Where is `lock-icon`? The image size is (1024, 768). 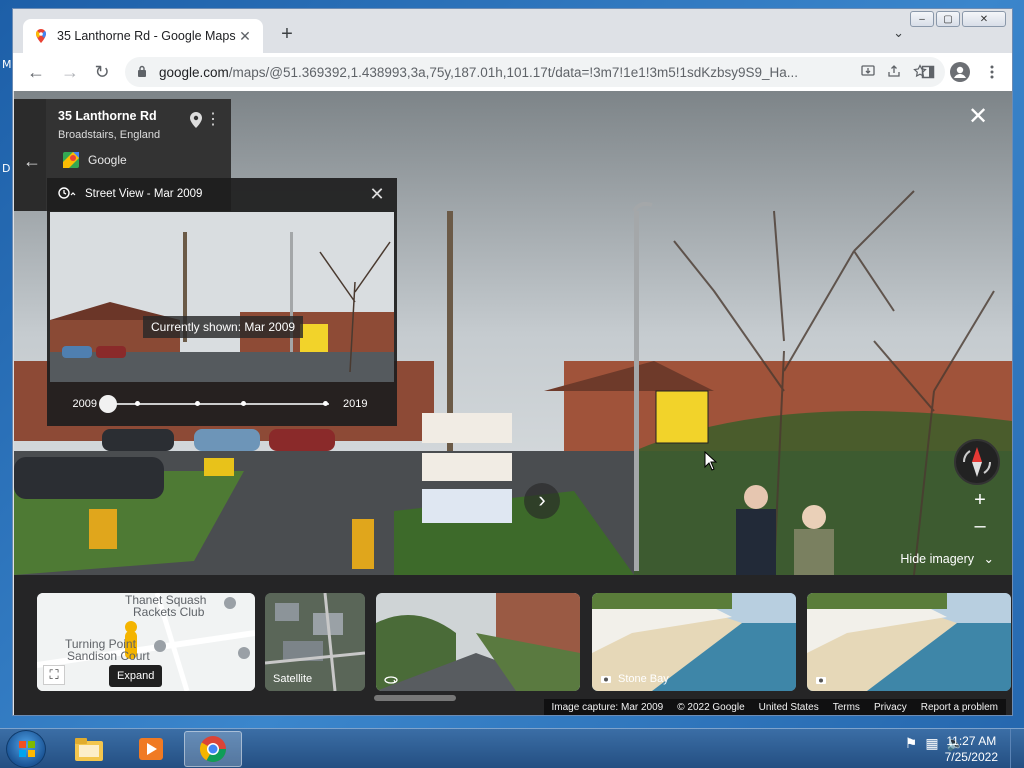 lock-icon is located at coordinates (144, 72).